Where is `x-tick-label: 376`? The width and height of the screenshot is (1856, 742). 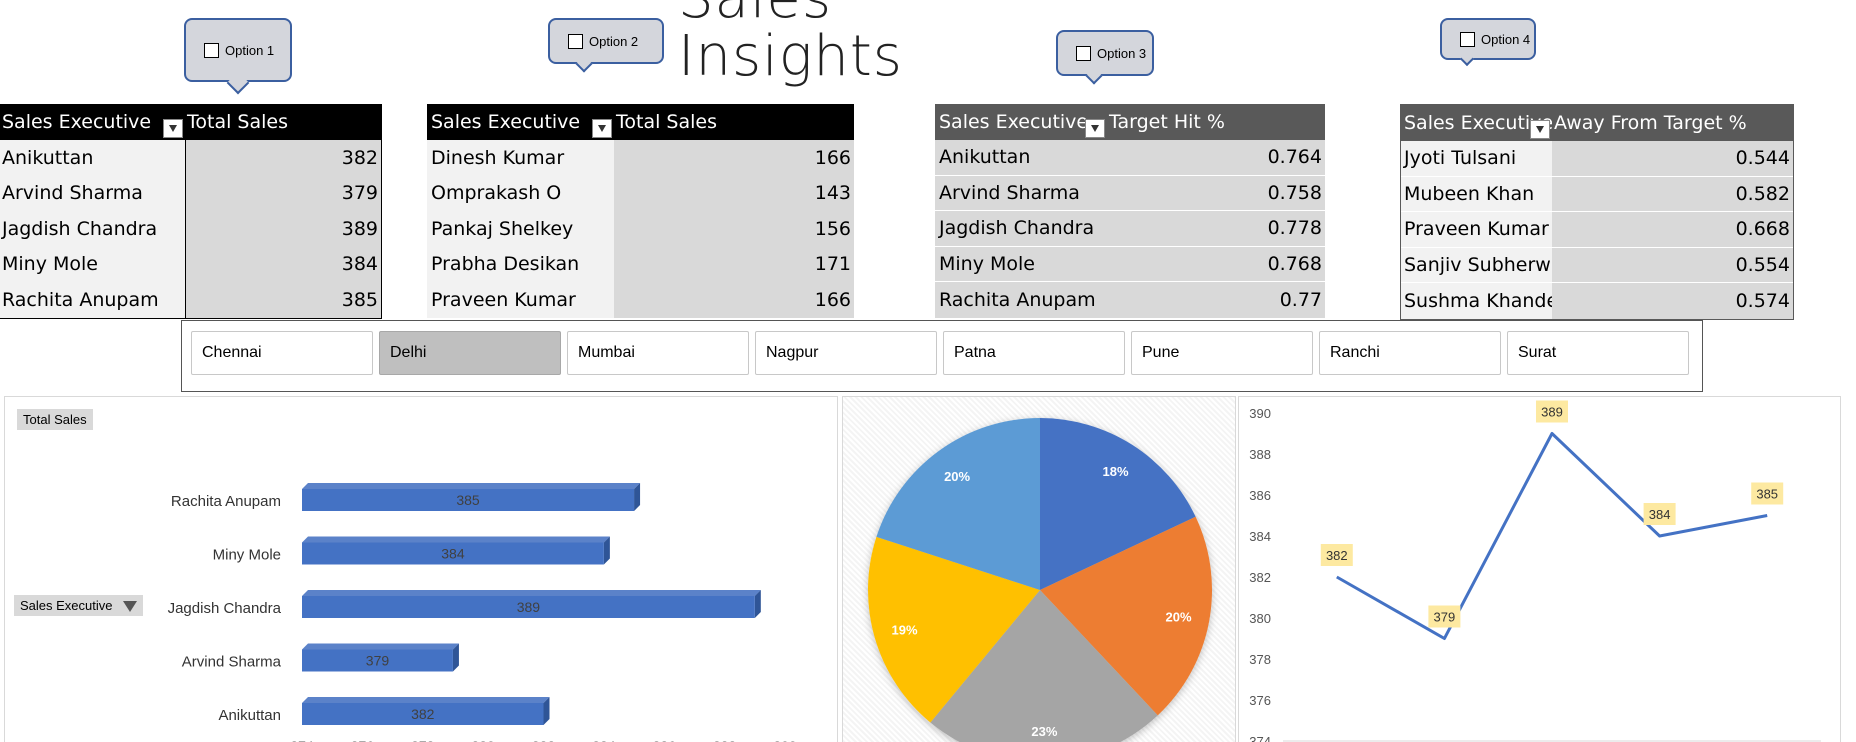 x-tick-label: 376 is located at coordinates (363, 740).